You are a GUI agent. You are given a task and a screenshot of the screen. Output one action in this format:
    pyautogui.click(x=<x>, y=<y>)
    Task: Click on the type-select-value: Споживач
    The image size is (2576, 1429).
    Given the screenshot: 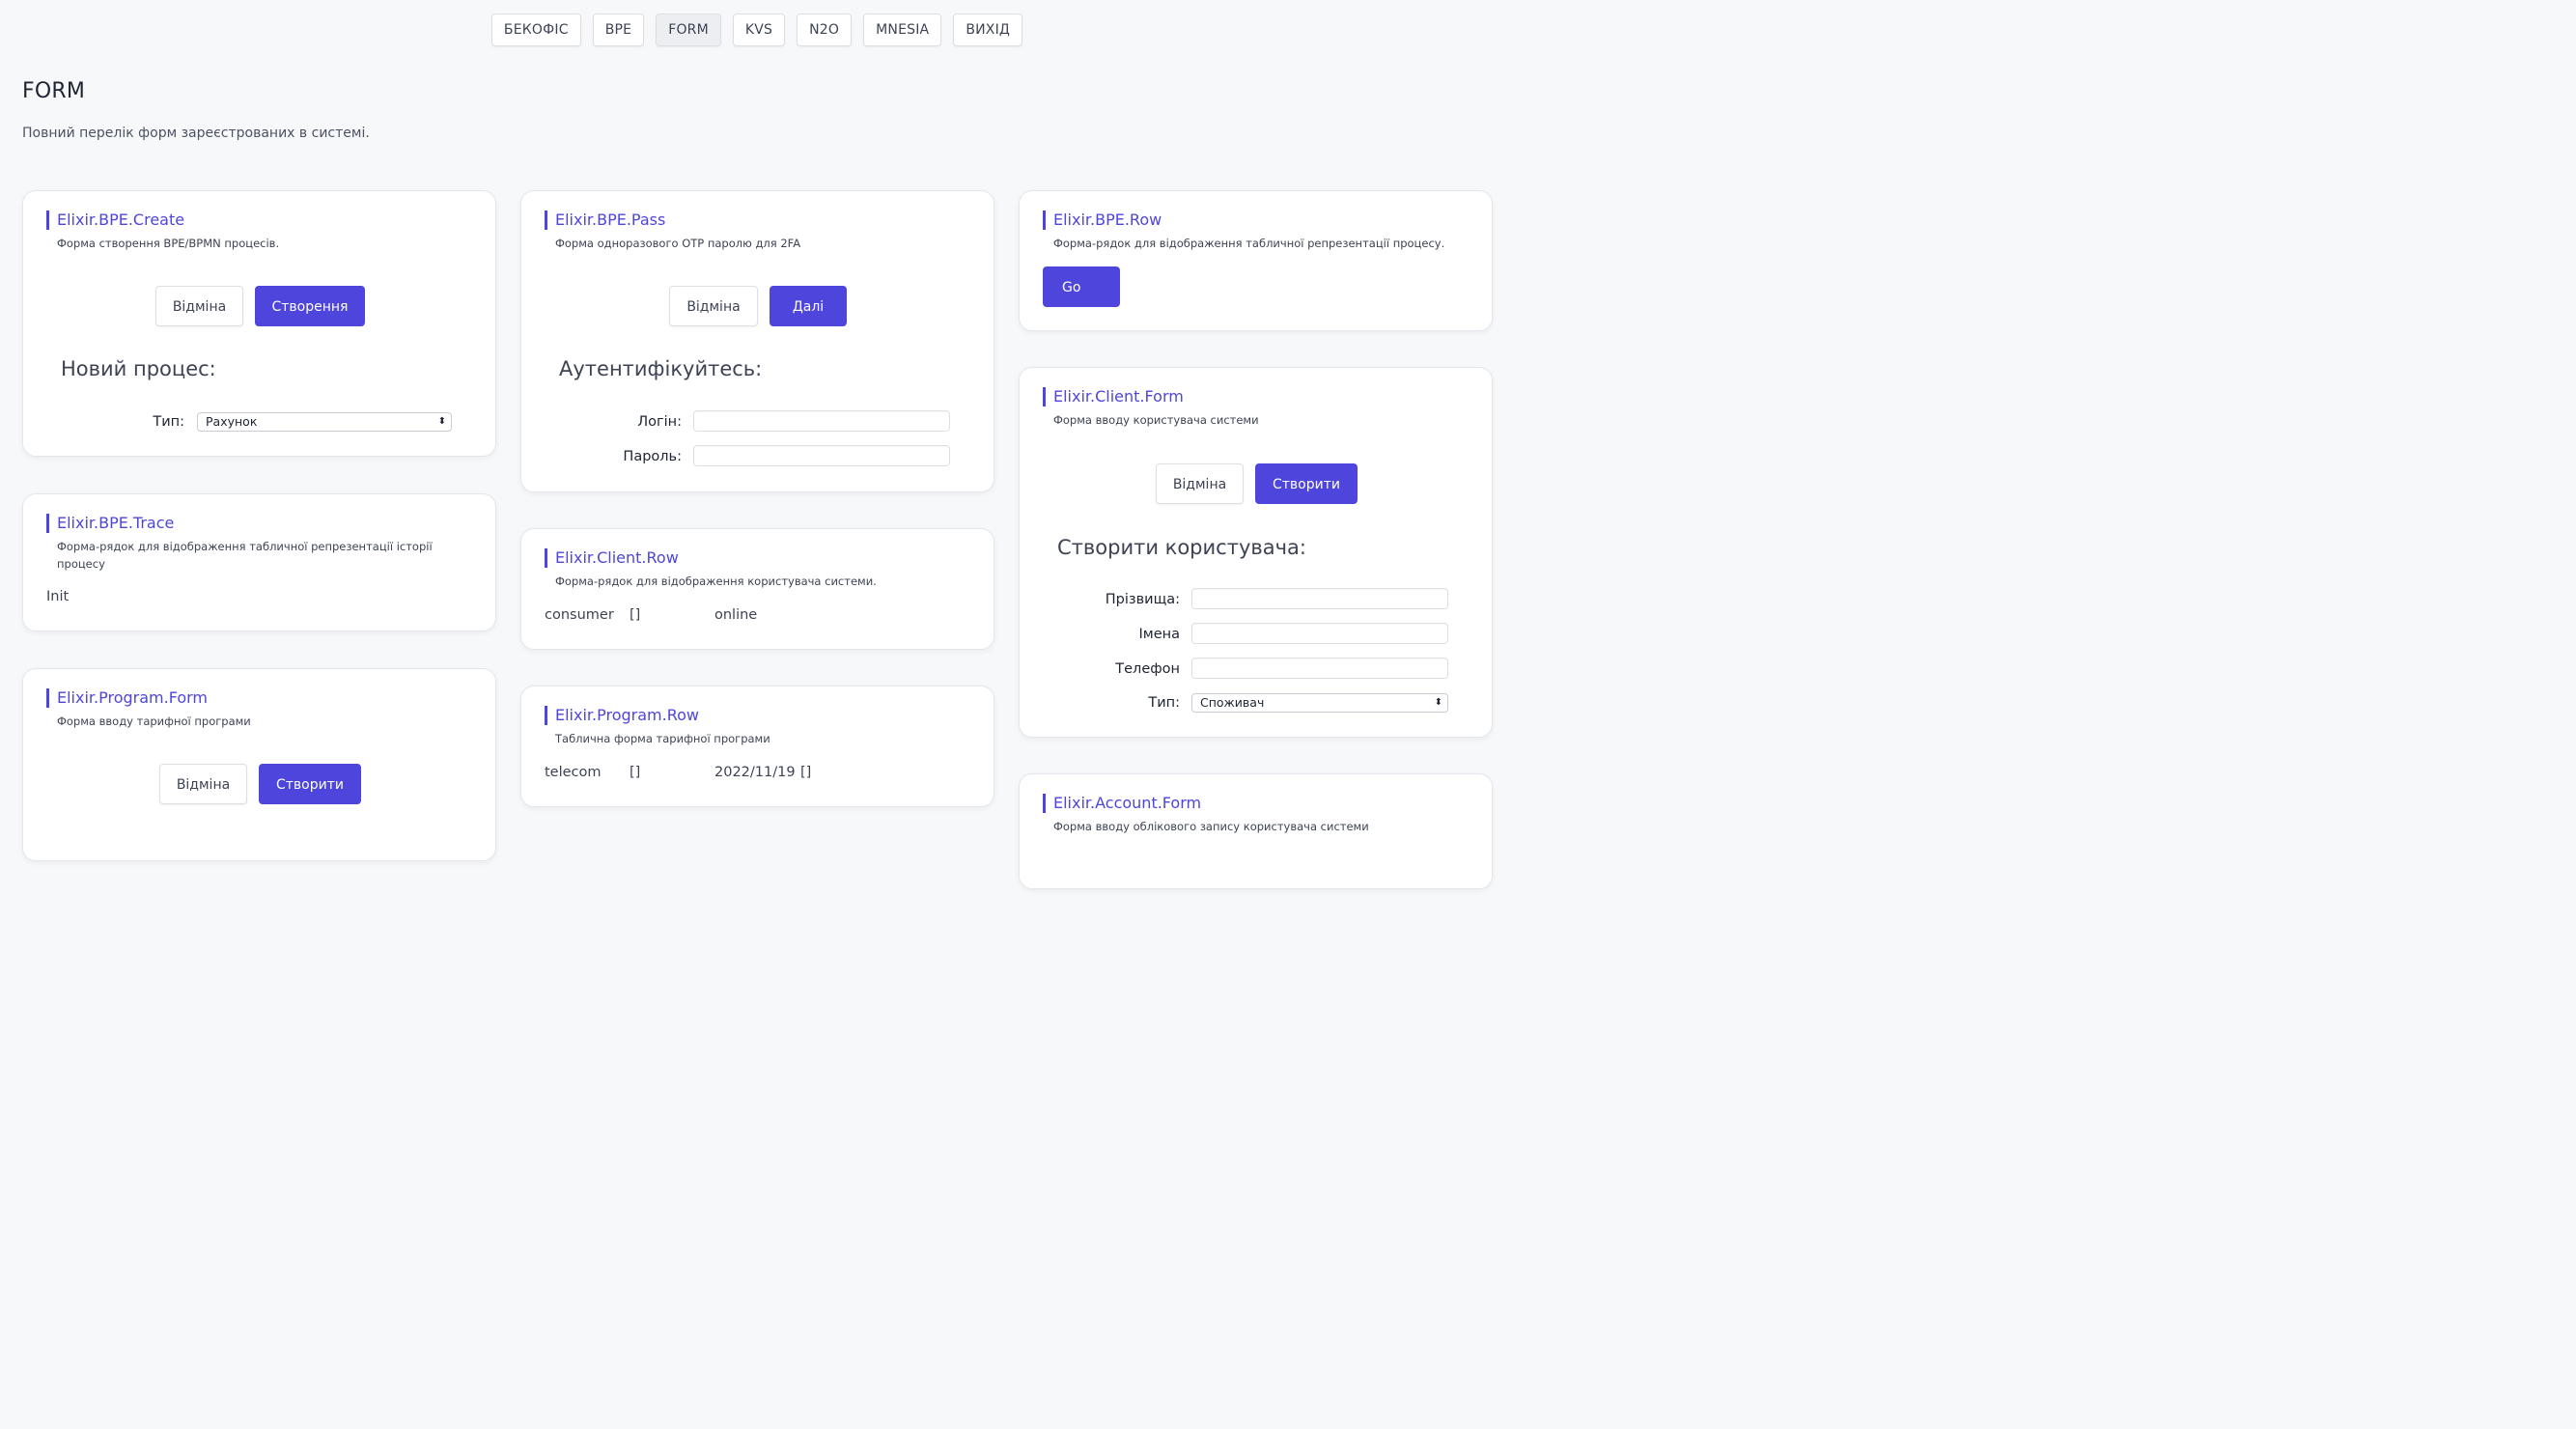 What is the action you would take?
    pyautogui.click(x=1233, y=702)
    